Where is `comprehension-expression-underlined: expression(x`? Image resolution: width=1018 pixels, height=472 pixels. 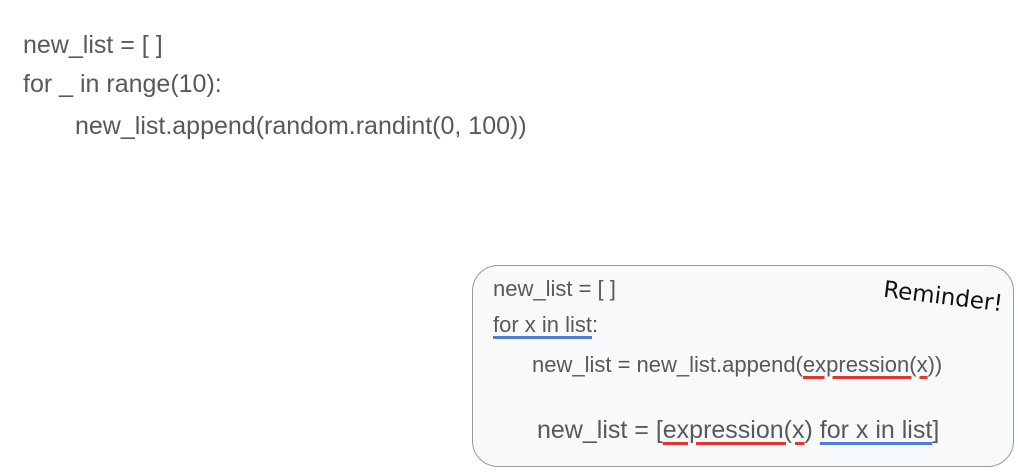 comprehension-expression-underlined: expression(x is located at coordinates (733, 430).